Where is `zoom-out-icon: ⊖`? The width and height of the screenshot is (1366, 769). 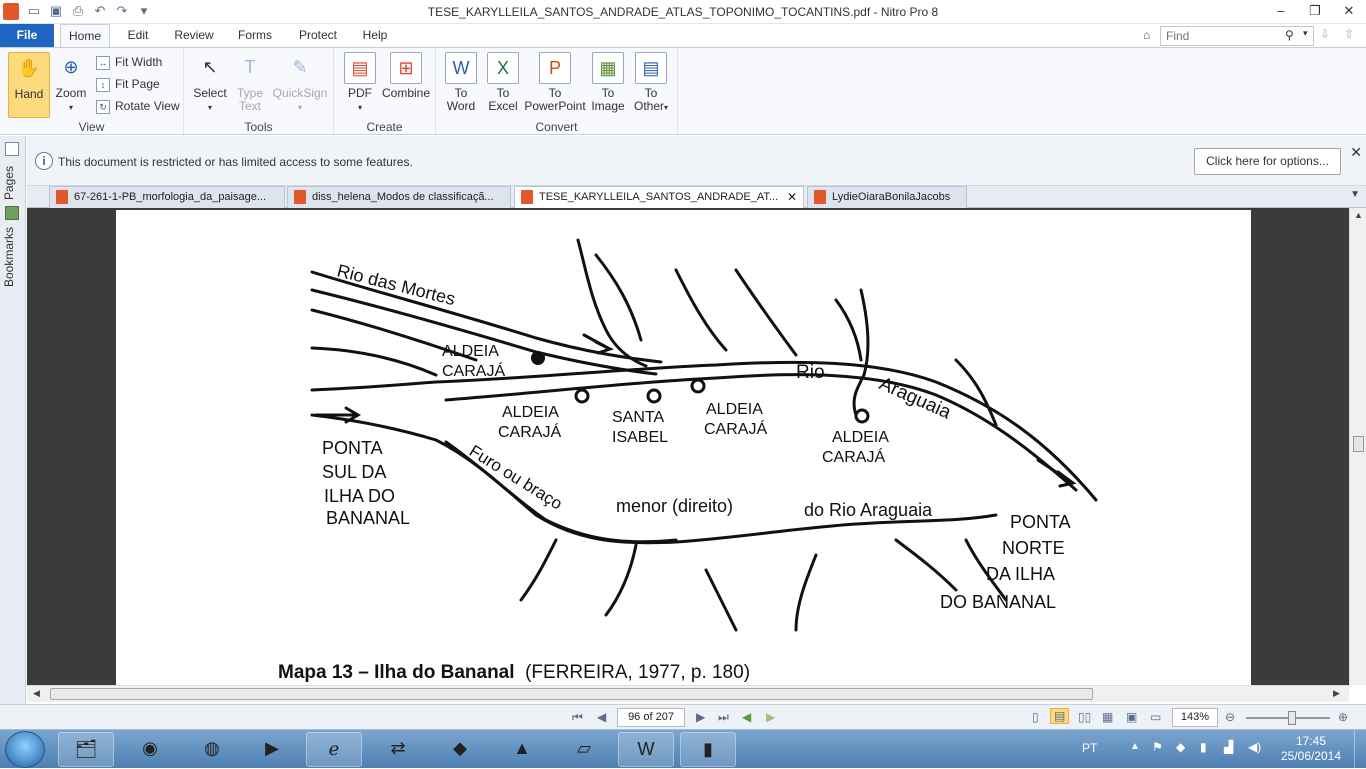 zoom-out-icon: ⊖ is located at coordinates (1230, 717).